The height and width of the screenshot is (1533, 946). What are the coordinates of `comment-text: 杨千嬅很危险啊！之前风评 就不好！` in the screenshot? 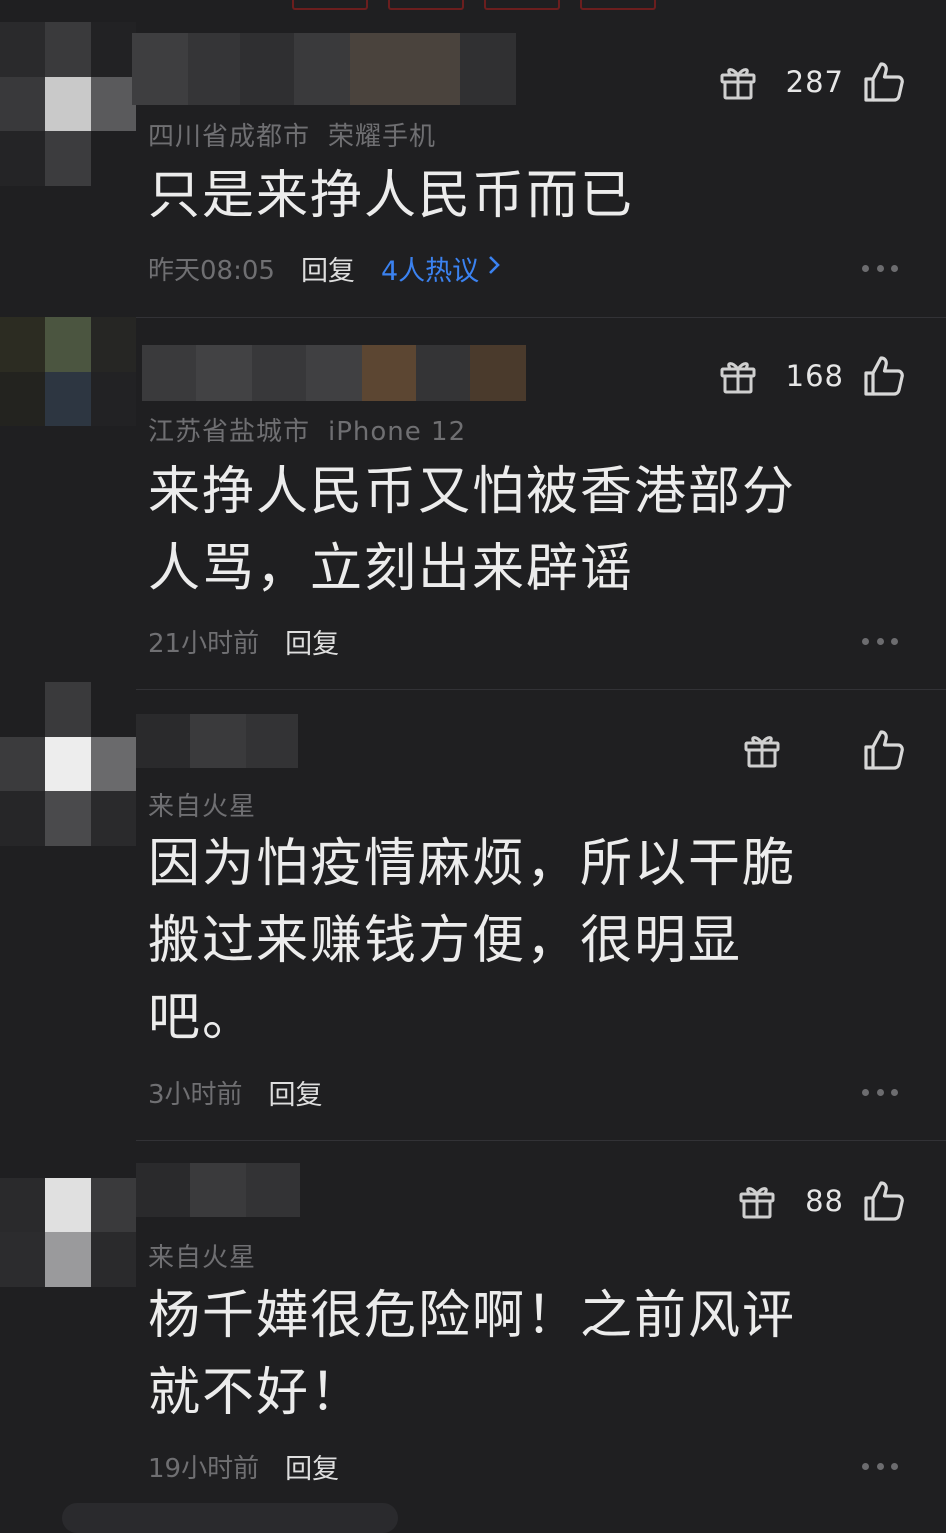 It's located at (508, 1355).